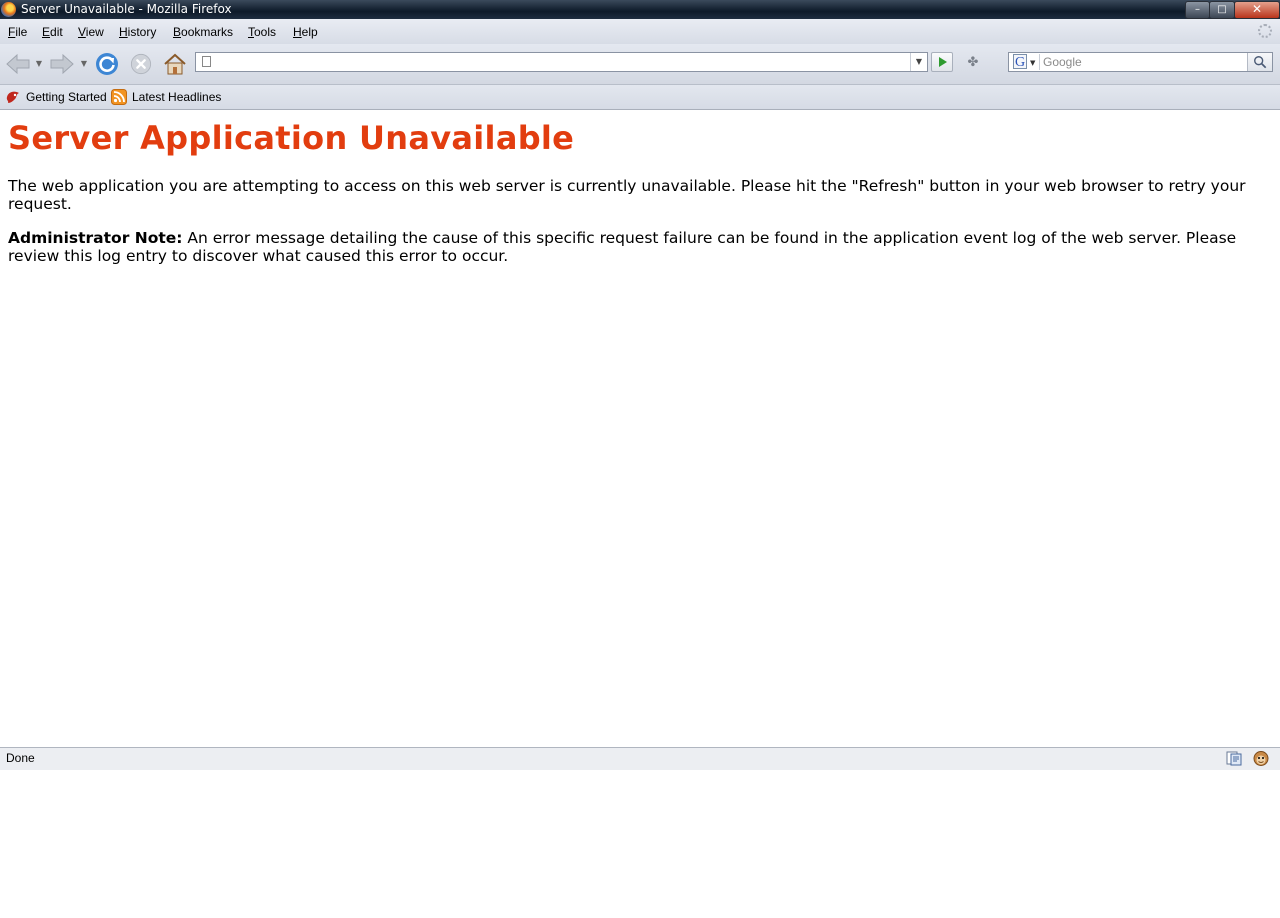  Describe the element at coordinates (203, 32) in the screenshot. I see `menu-bookmarks: Bookmarks` at that location.